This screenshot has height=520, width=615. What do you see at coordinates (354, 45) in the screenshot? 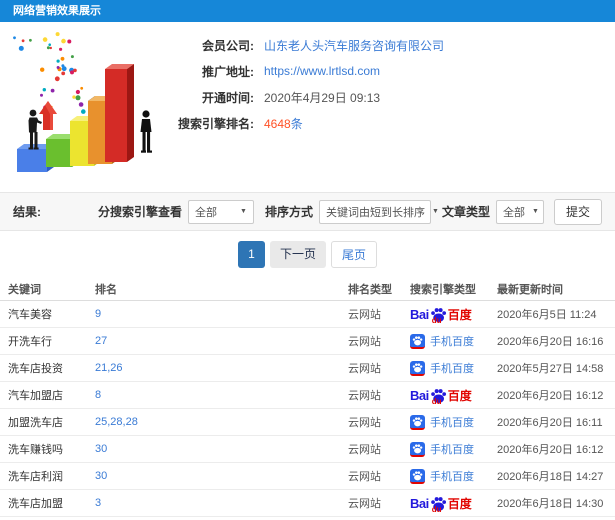
I see `info-field-value: 山东老人头汽车服务咨询有限公司` at bounding box center [354, 45].